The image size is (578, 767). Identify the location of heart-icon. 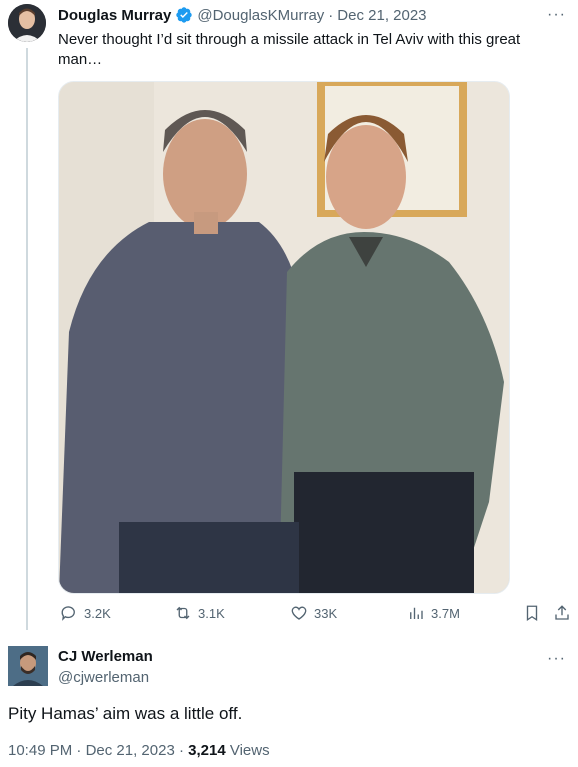
(299, 613).